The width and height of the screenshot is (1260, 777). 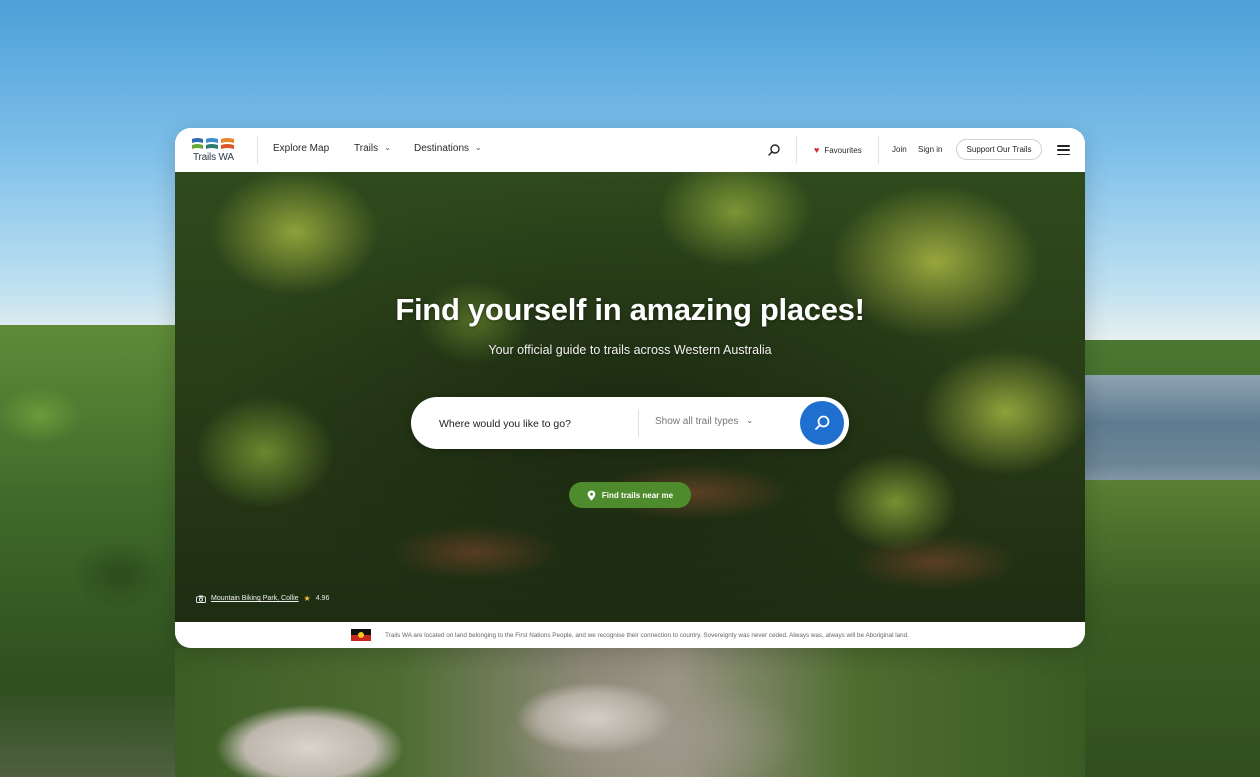 I want to click on hero-title: Find yourself in amazing places!, so click(x=630, y=309).